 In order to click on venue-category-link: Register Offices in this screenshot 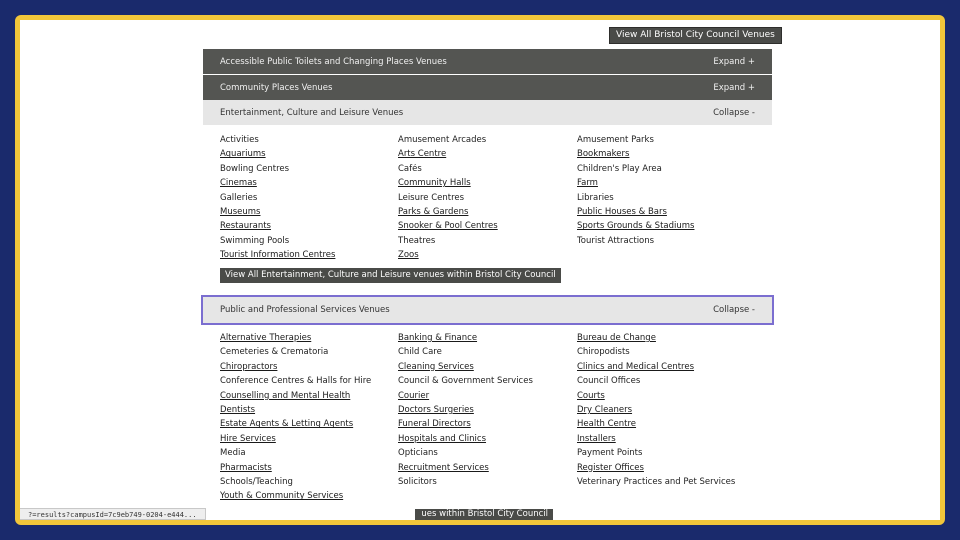, I will do `click(677, 470)`.